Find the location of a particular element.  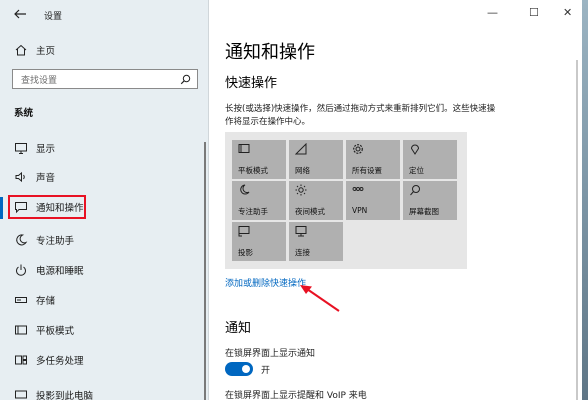

sidebar-home-label: 主页 is located at coordinates (46, 51).